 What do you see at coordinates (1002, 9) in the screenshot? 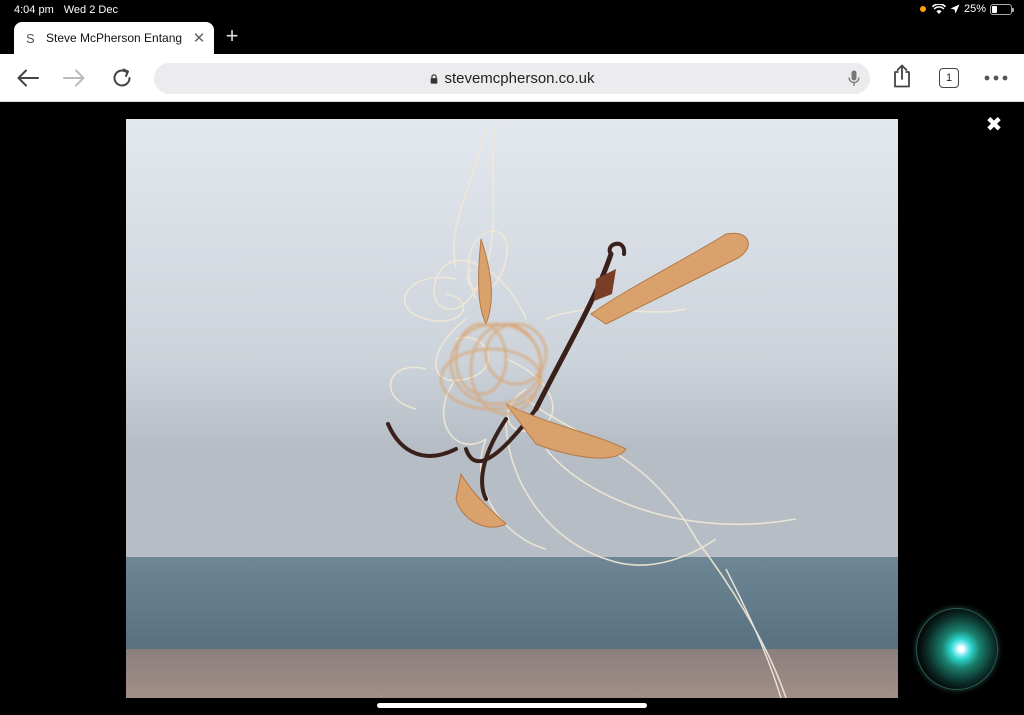
I see `battery-icon` at bounding box center [1002, 9].